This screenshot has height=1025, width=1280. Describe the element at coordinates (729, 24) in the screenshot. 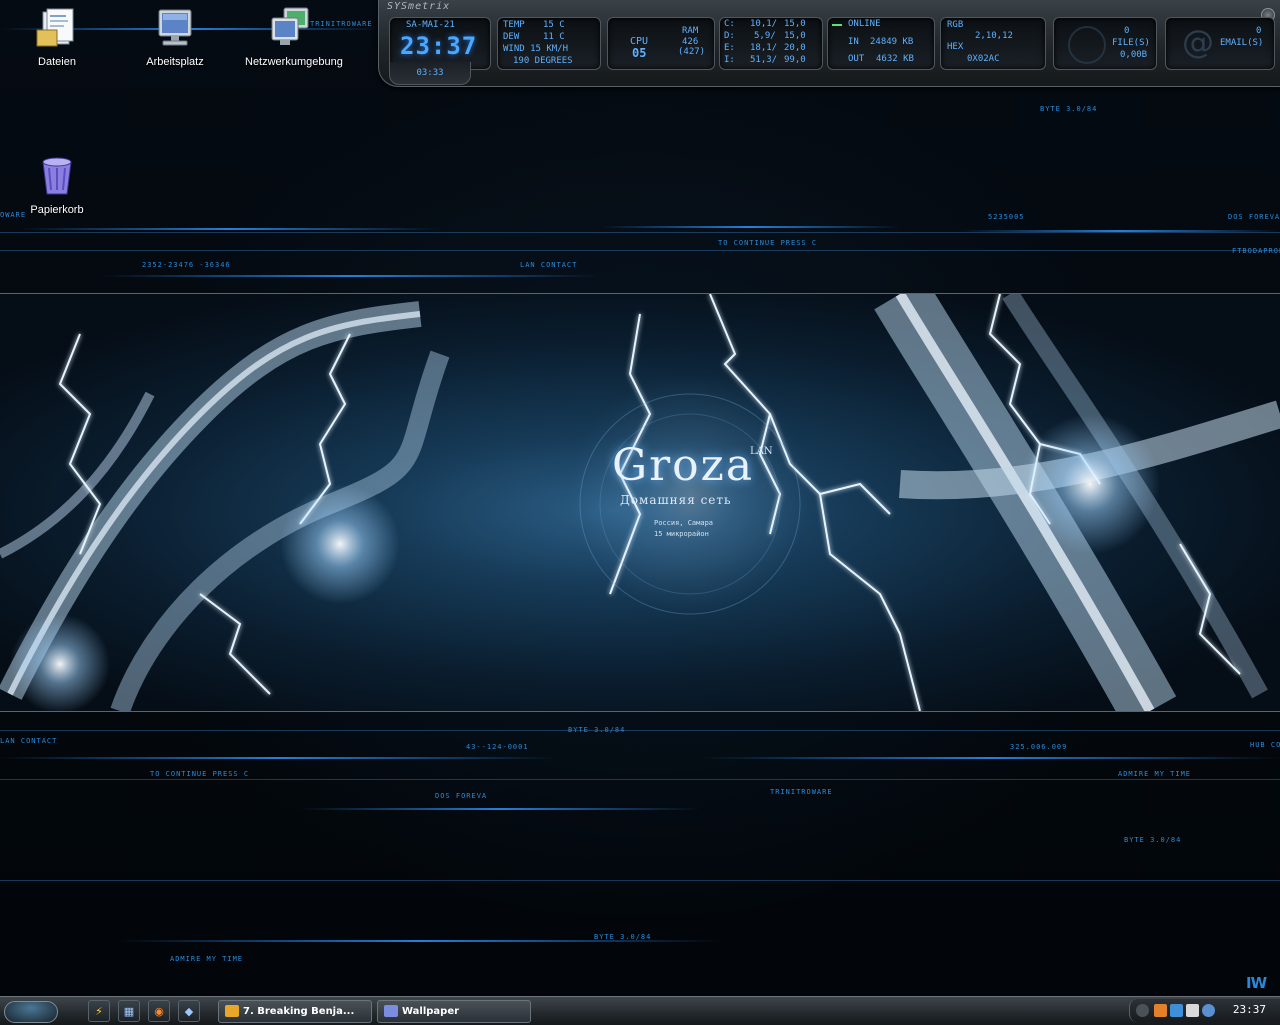

I see `drive-c-letter: C:` at that location.